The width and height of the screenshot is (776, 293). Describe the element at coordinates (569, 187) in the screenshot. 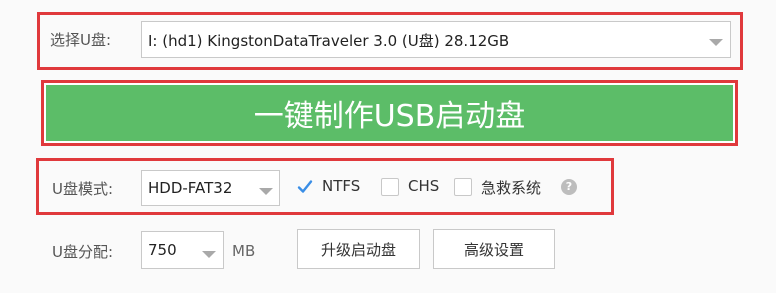

I see `help-icon: ?` at that location.